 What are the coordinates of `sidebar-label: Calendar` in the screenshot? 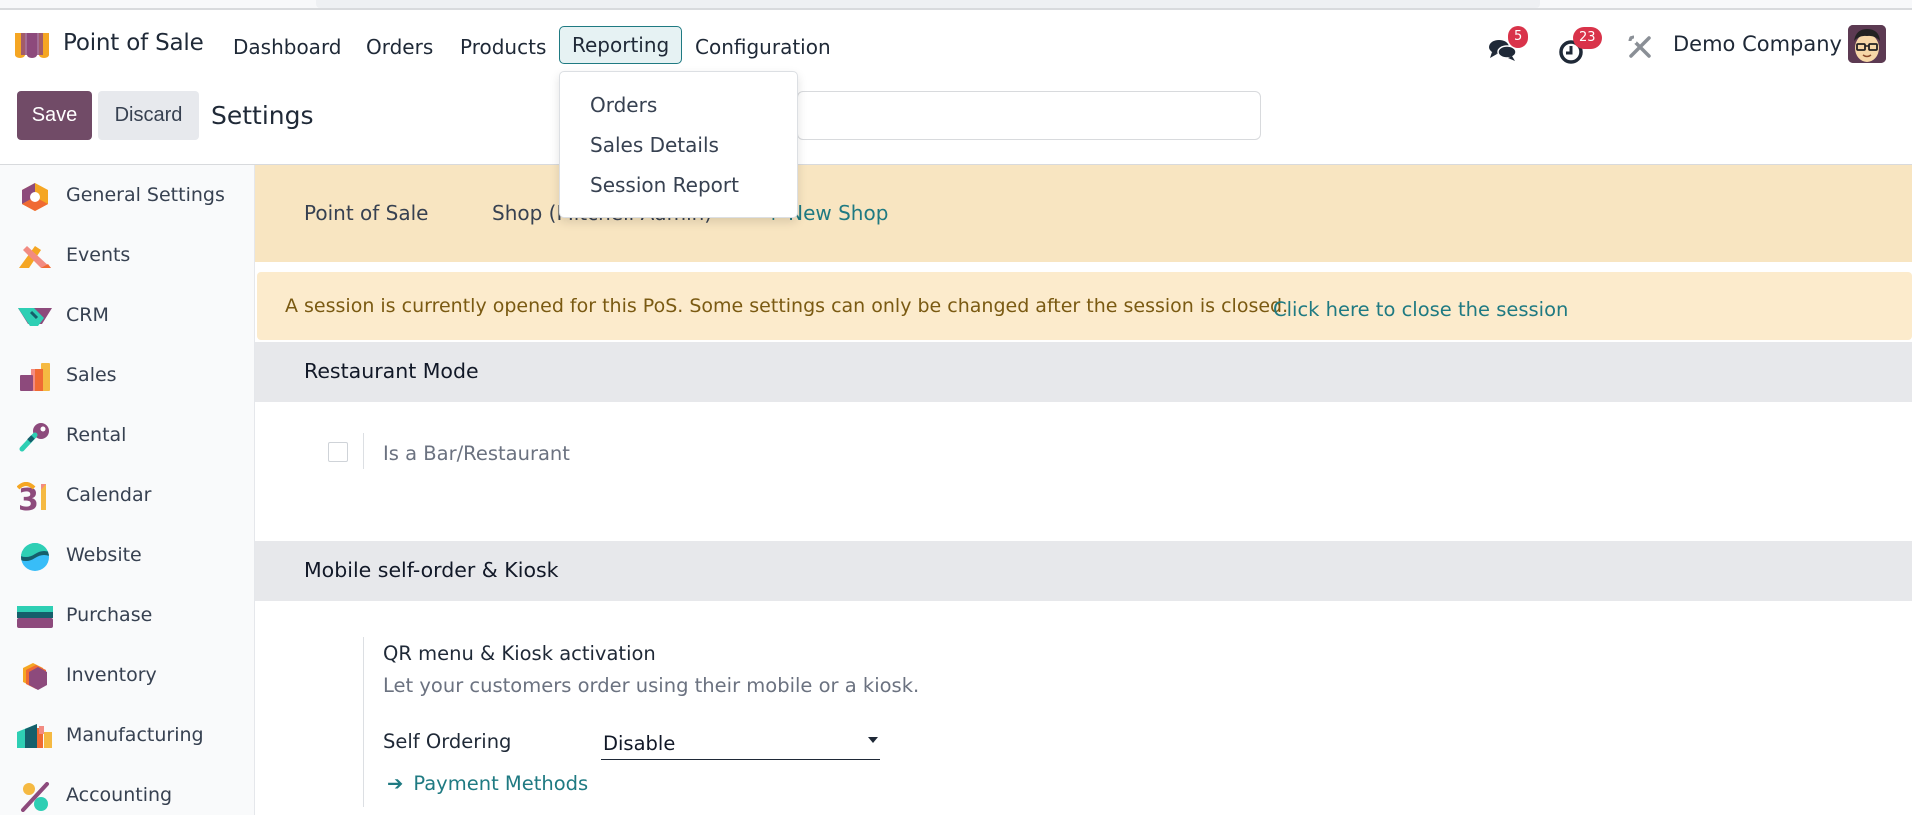 It's located at (109, 495).